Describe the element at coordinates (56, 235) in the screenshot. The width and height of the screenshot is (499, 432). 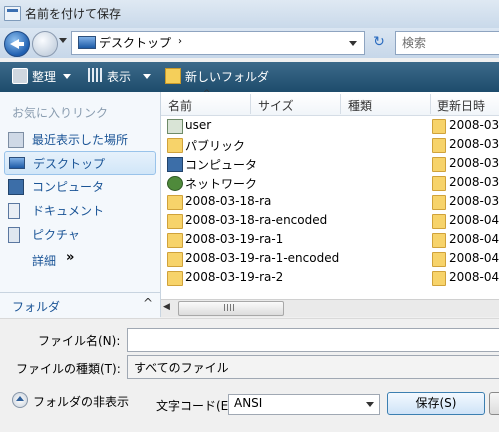
I see `sidebar-item-label: ピクチャ` at that location.